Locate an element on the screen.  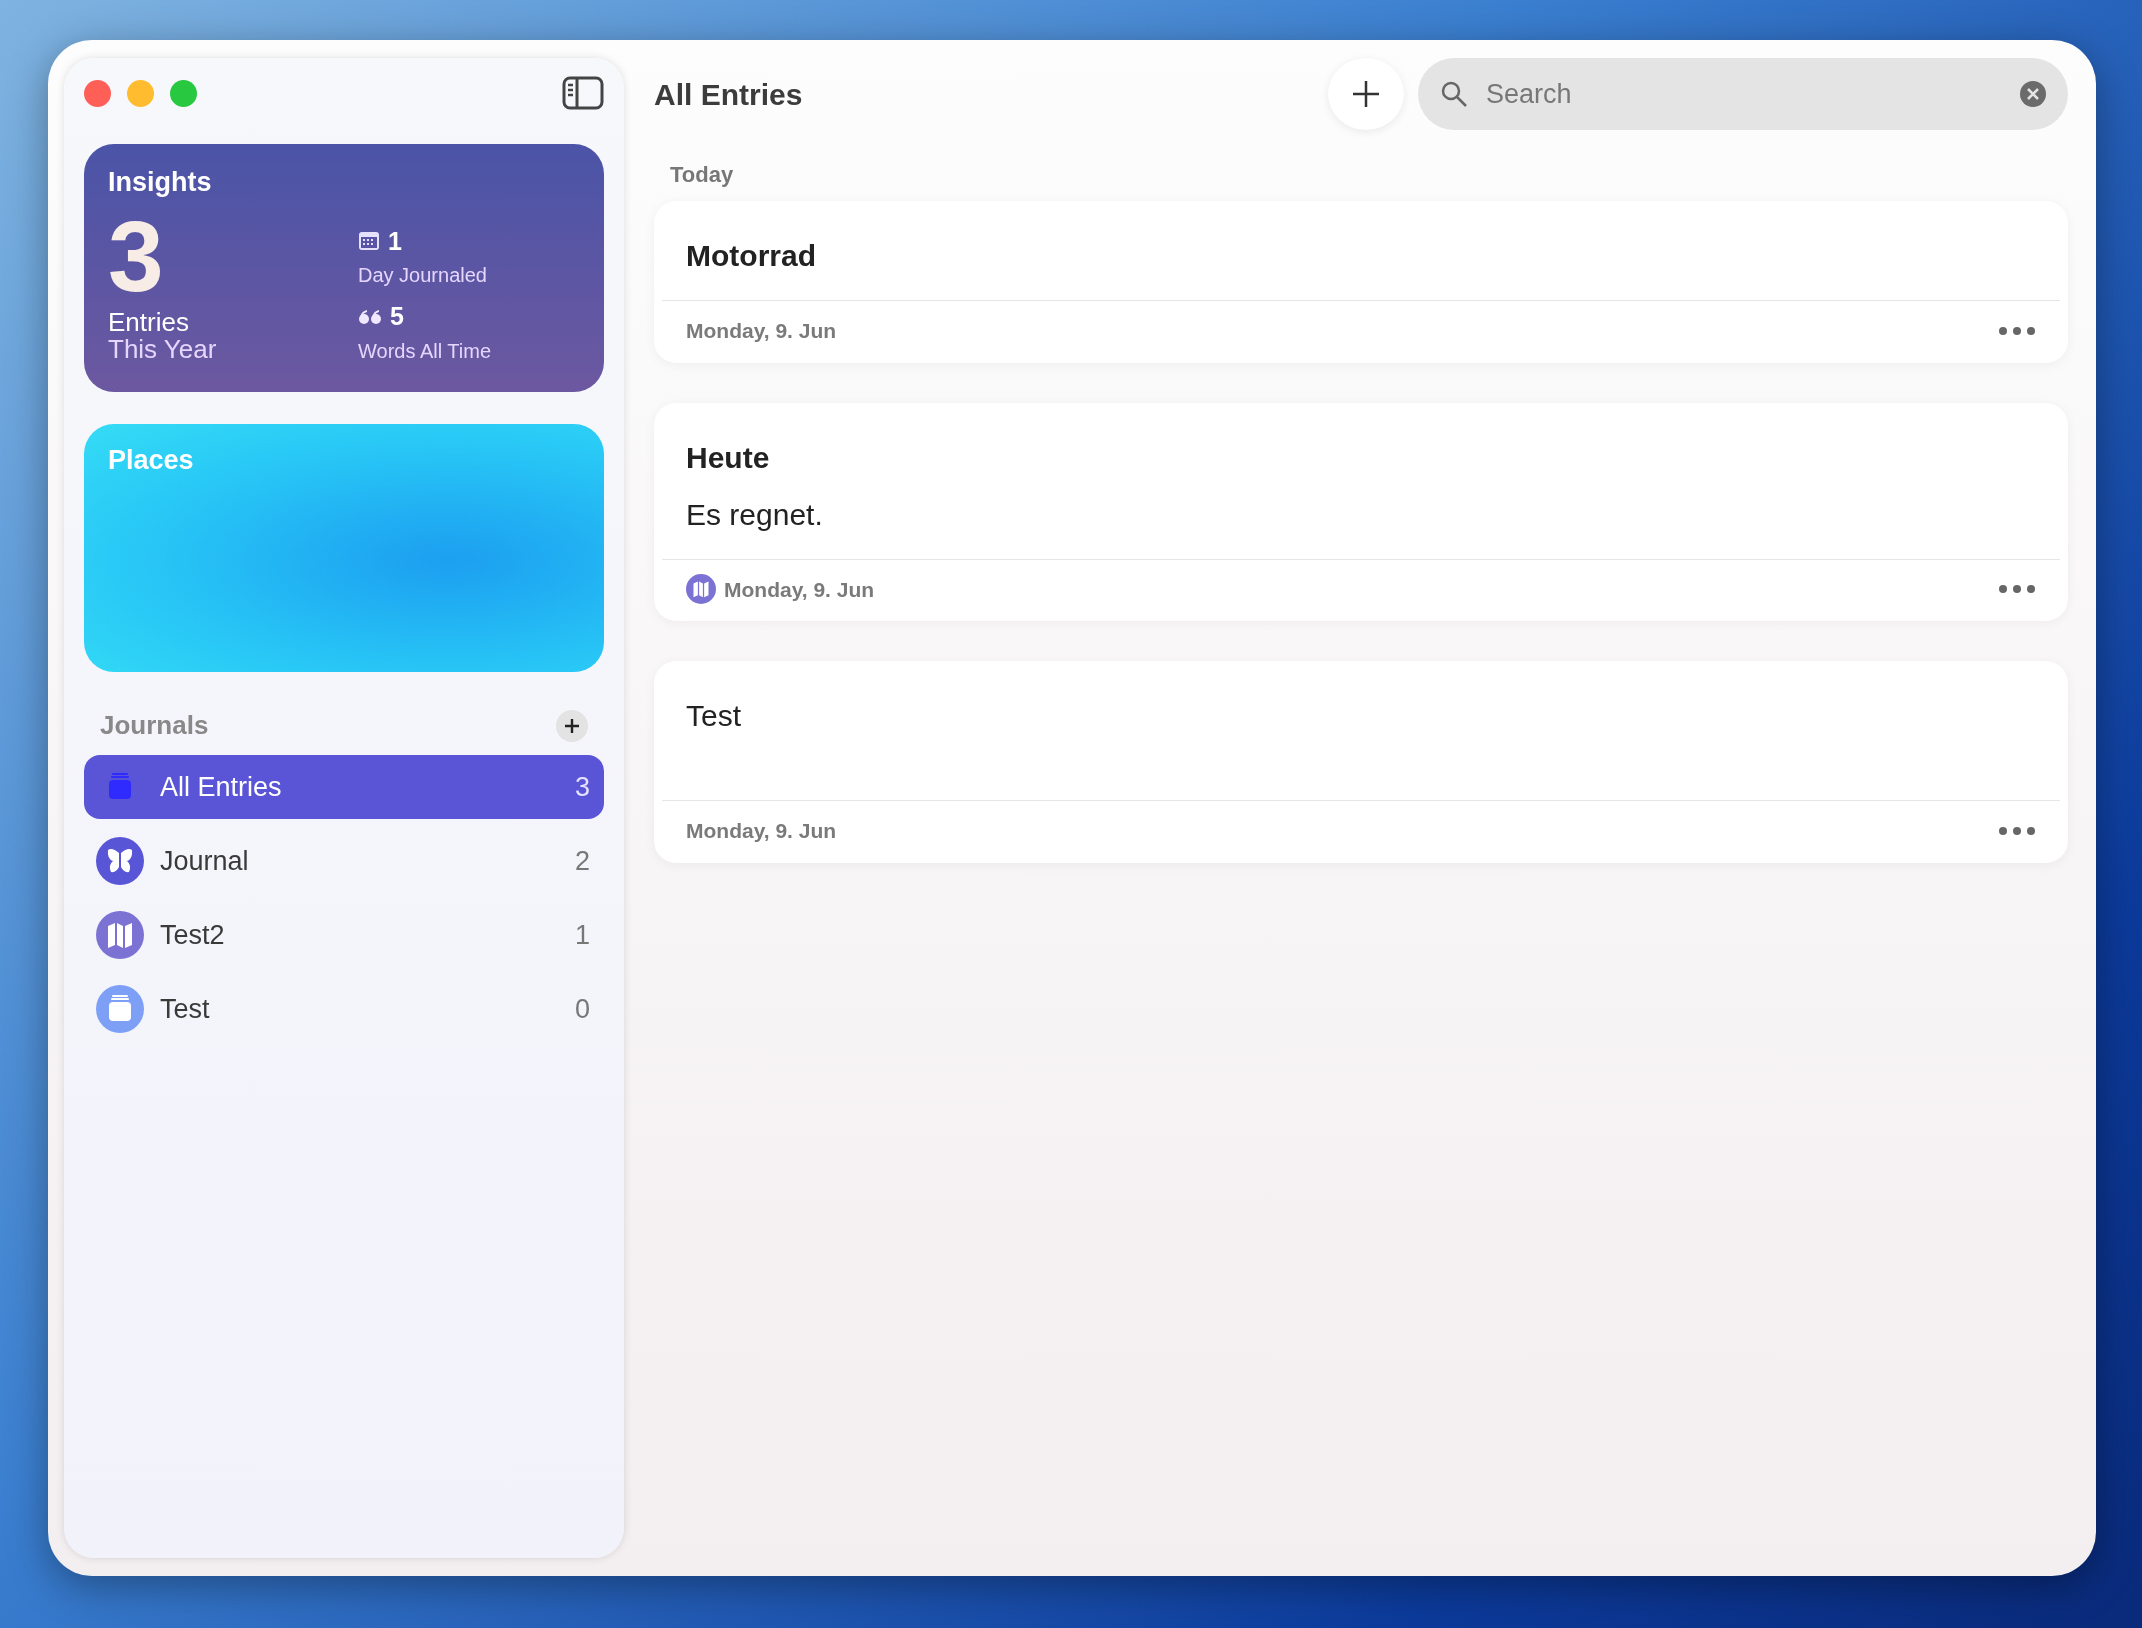
search-field: Search is located at coordinates (1743, 94).